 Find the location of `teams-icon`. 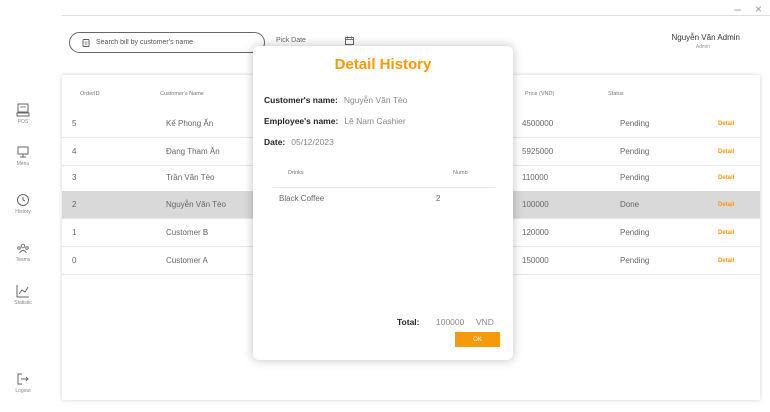

teams-icon is located at coordinates (23, 248).